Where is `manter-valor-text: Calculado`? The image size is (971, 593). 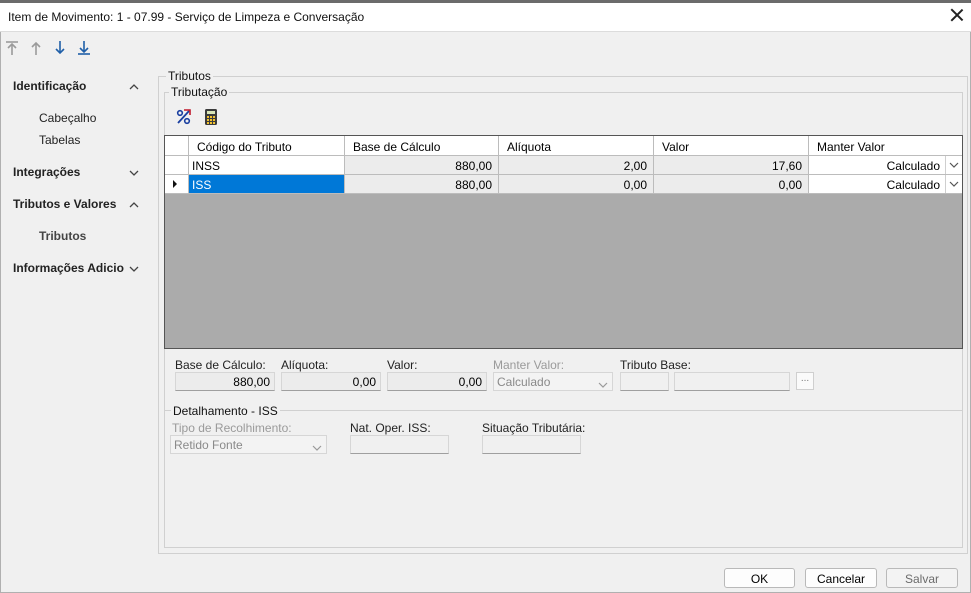
manter-valor-text: Calculado is located at coordinates (524, 382).